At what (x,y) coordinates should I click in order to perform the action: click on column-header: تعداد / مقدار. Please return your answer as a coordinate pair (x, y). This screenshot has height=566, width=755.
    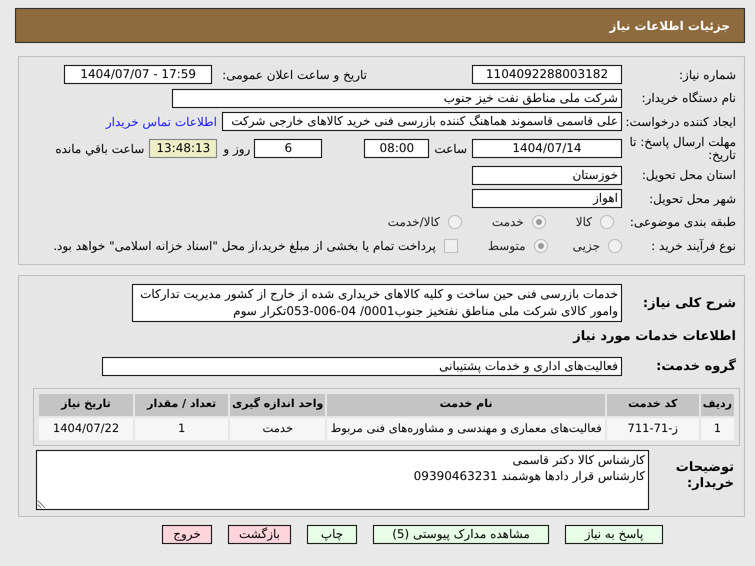
    Looking at the image, I should click on (181, 405).